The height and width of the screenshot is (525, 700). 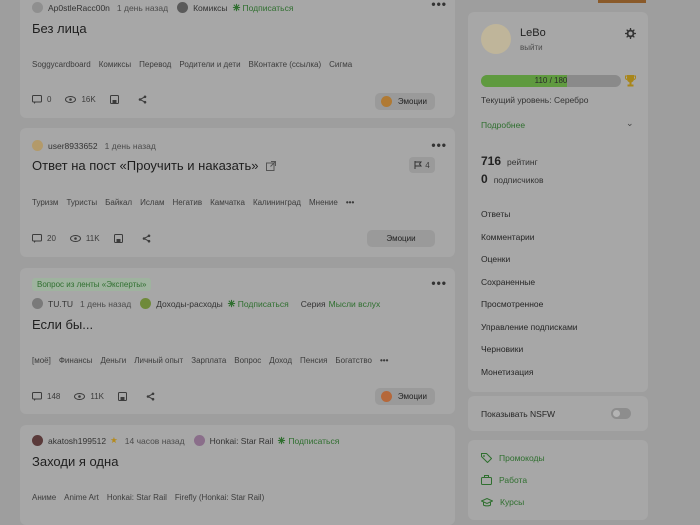 I want to click on menu-saved: Сохраненные, so click(x=508, y=282).